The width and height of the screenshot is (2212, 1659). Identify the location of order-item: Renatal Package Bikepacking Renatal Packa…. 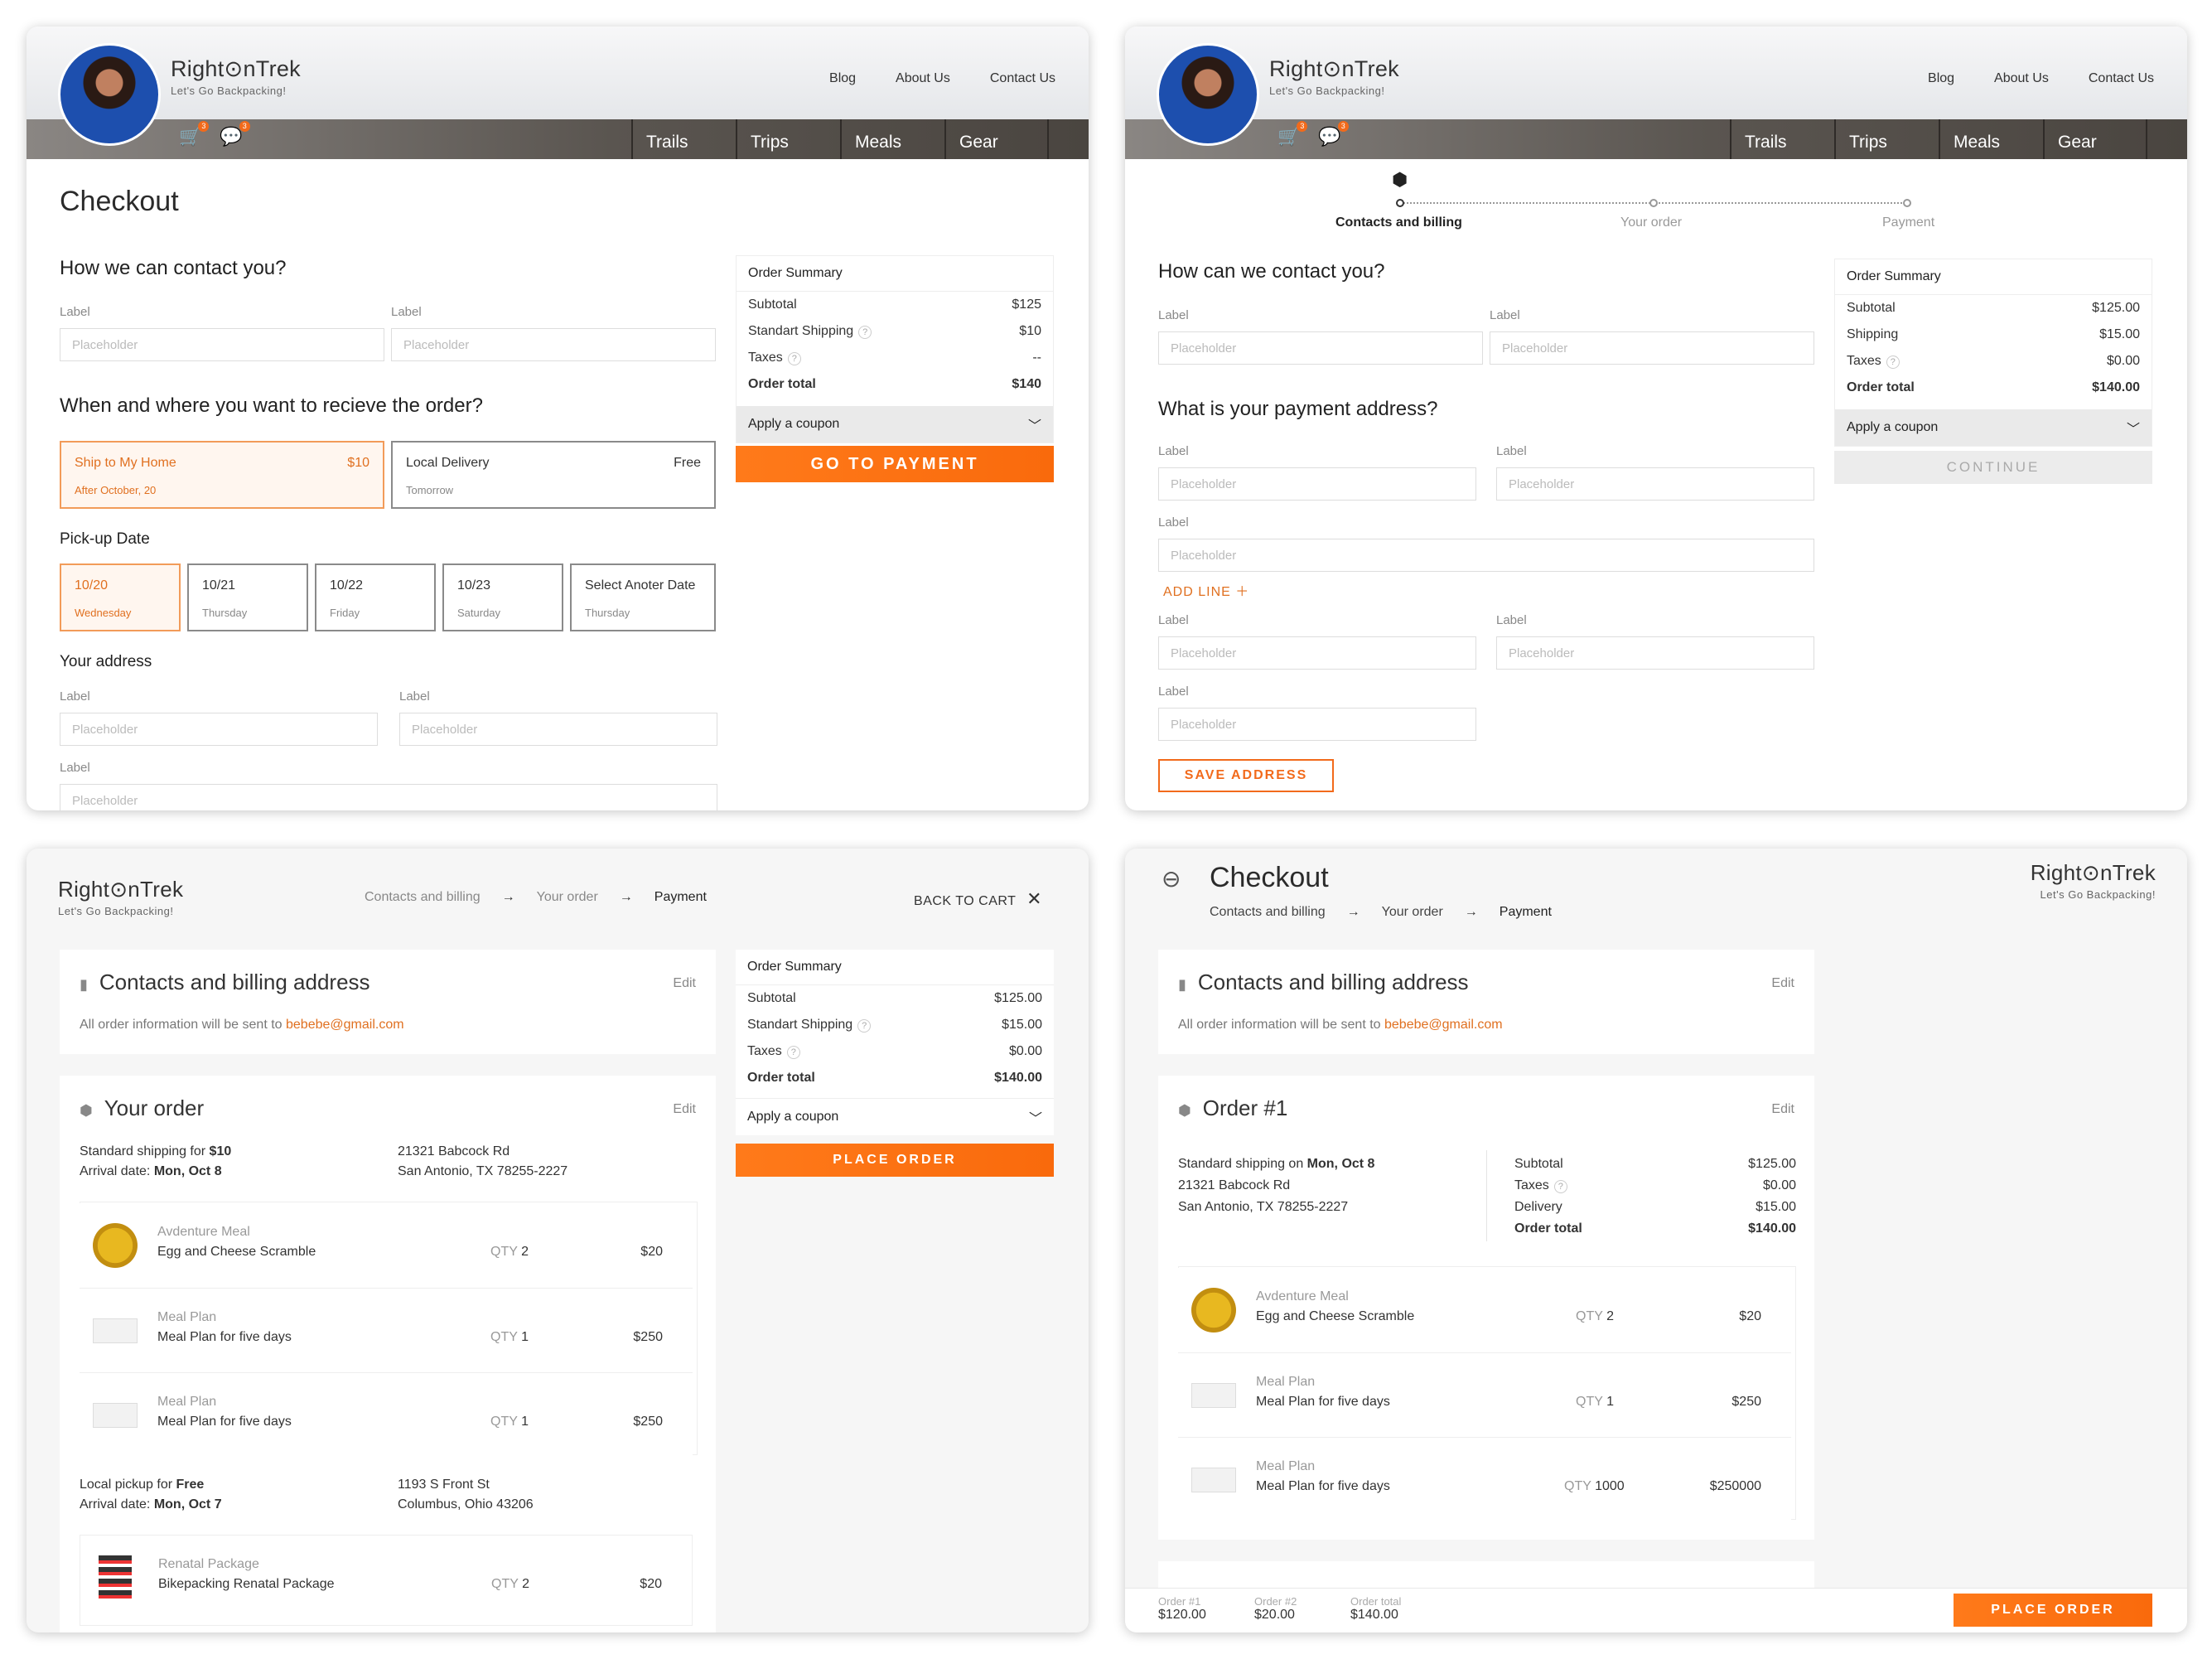
(386, 1580).